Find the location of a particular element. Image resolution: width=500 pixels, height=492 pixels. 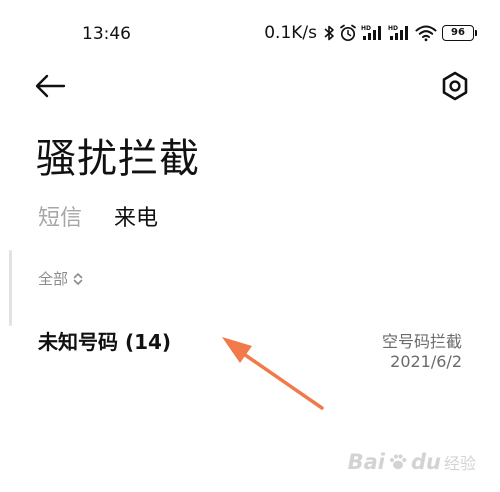

settings-button is located at coordinates (455, 86).